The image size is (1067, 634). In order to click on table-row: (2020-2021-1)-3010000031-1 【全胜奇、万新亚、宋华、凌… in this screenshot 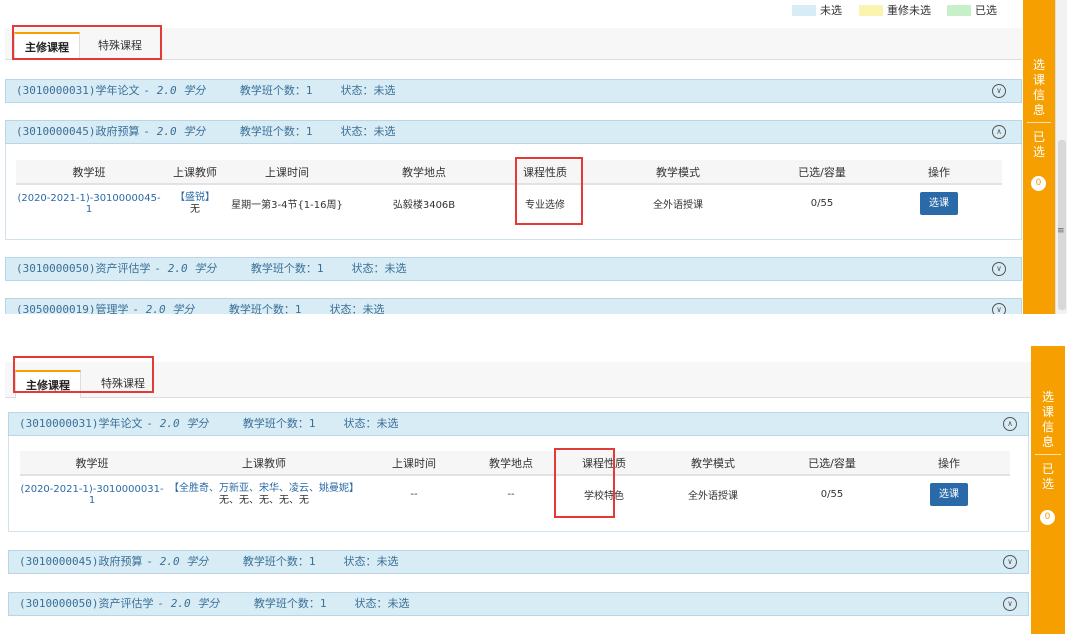, I will do `click(515, 494)`.